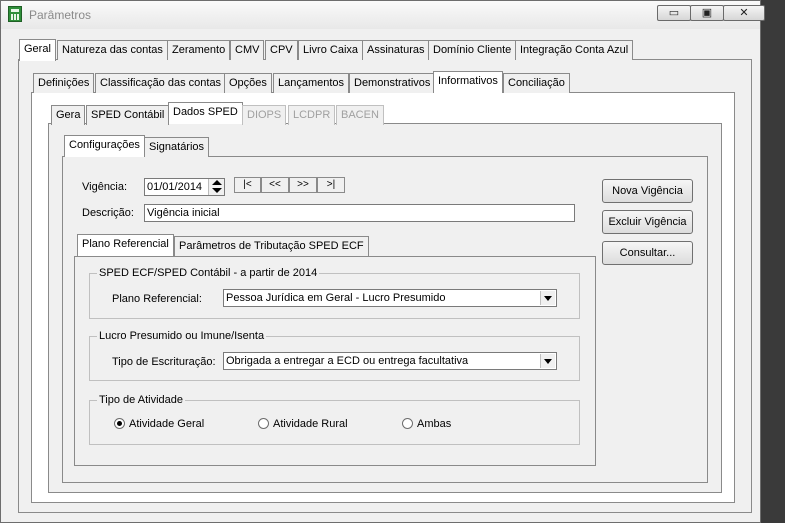  I want to click on descricao-label: Descrição:, so click(108, 213).